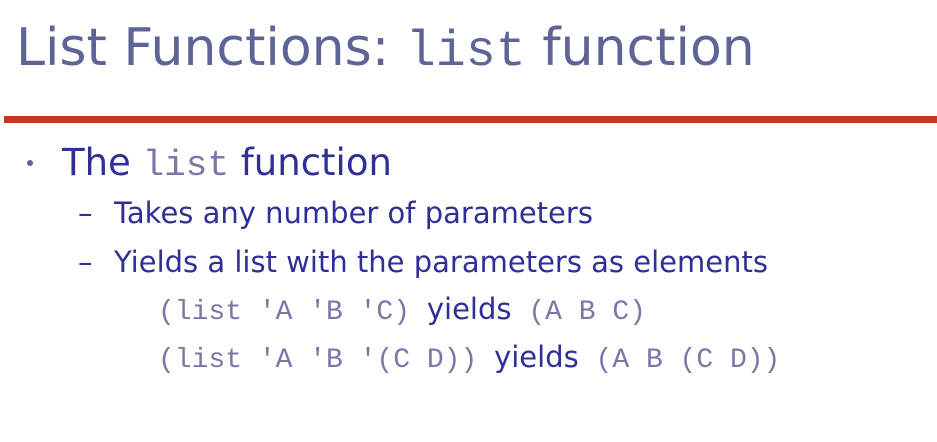  What do you see at coordinates (318, 360) in the screenshot?
I see `example-expression: (list 'A 'B '(C D))` at bounding box center [318, 360].